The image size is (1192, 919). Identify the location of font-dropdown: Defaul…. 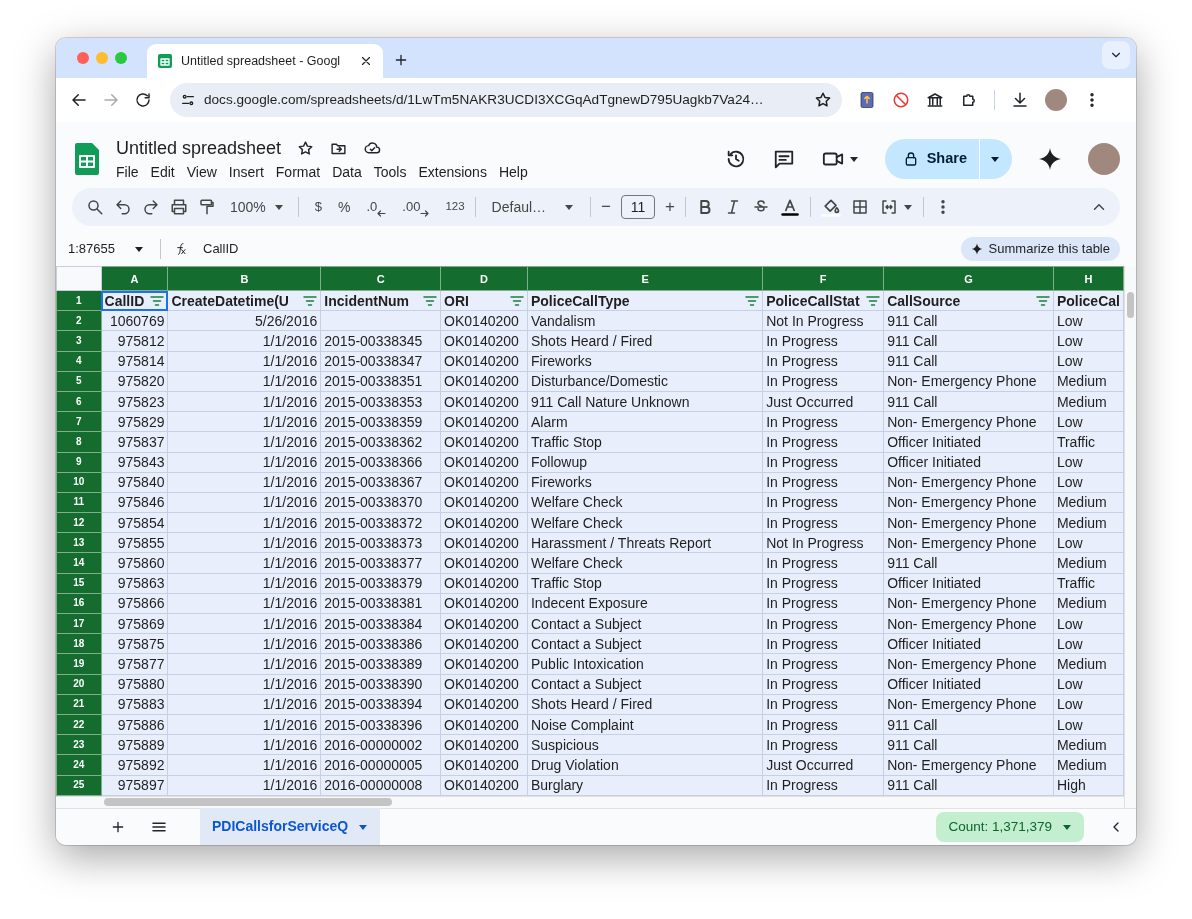
(533, 207).